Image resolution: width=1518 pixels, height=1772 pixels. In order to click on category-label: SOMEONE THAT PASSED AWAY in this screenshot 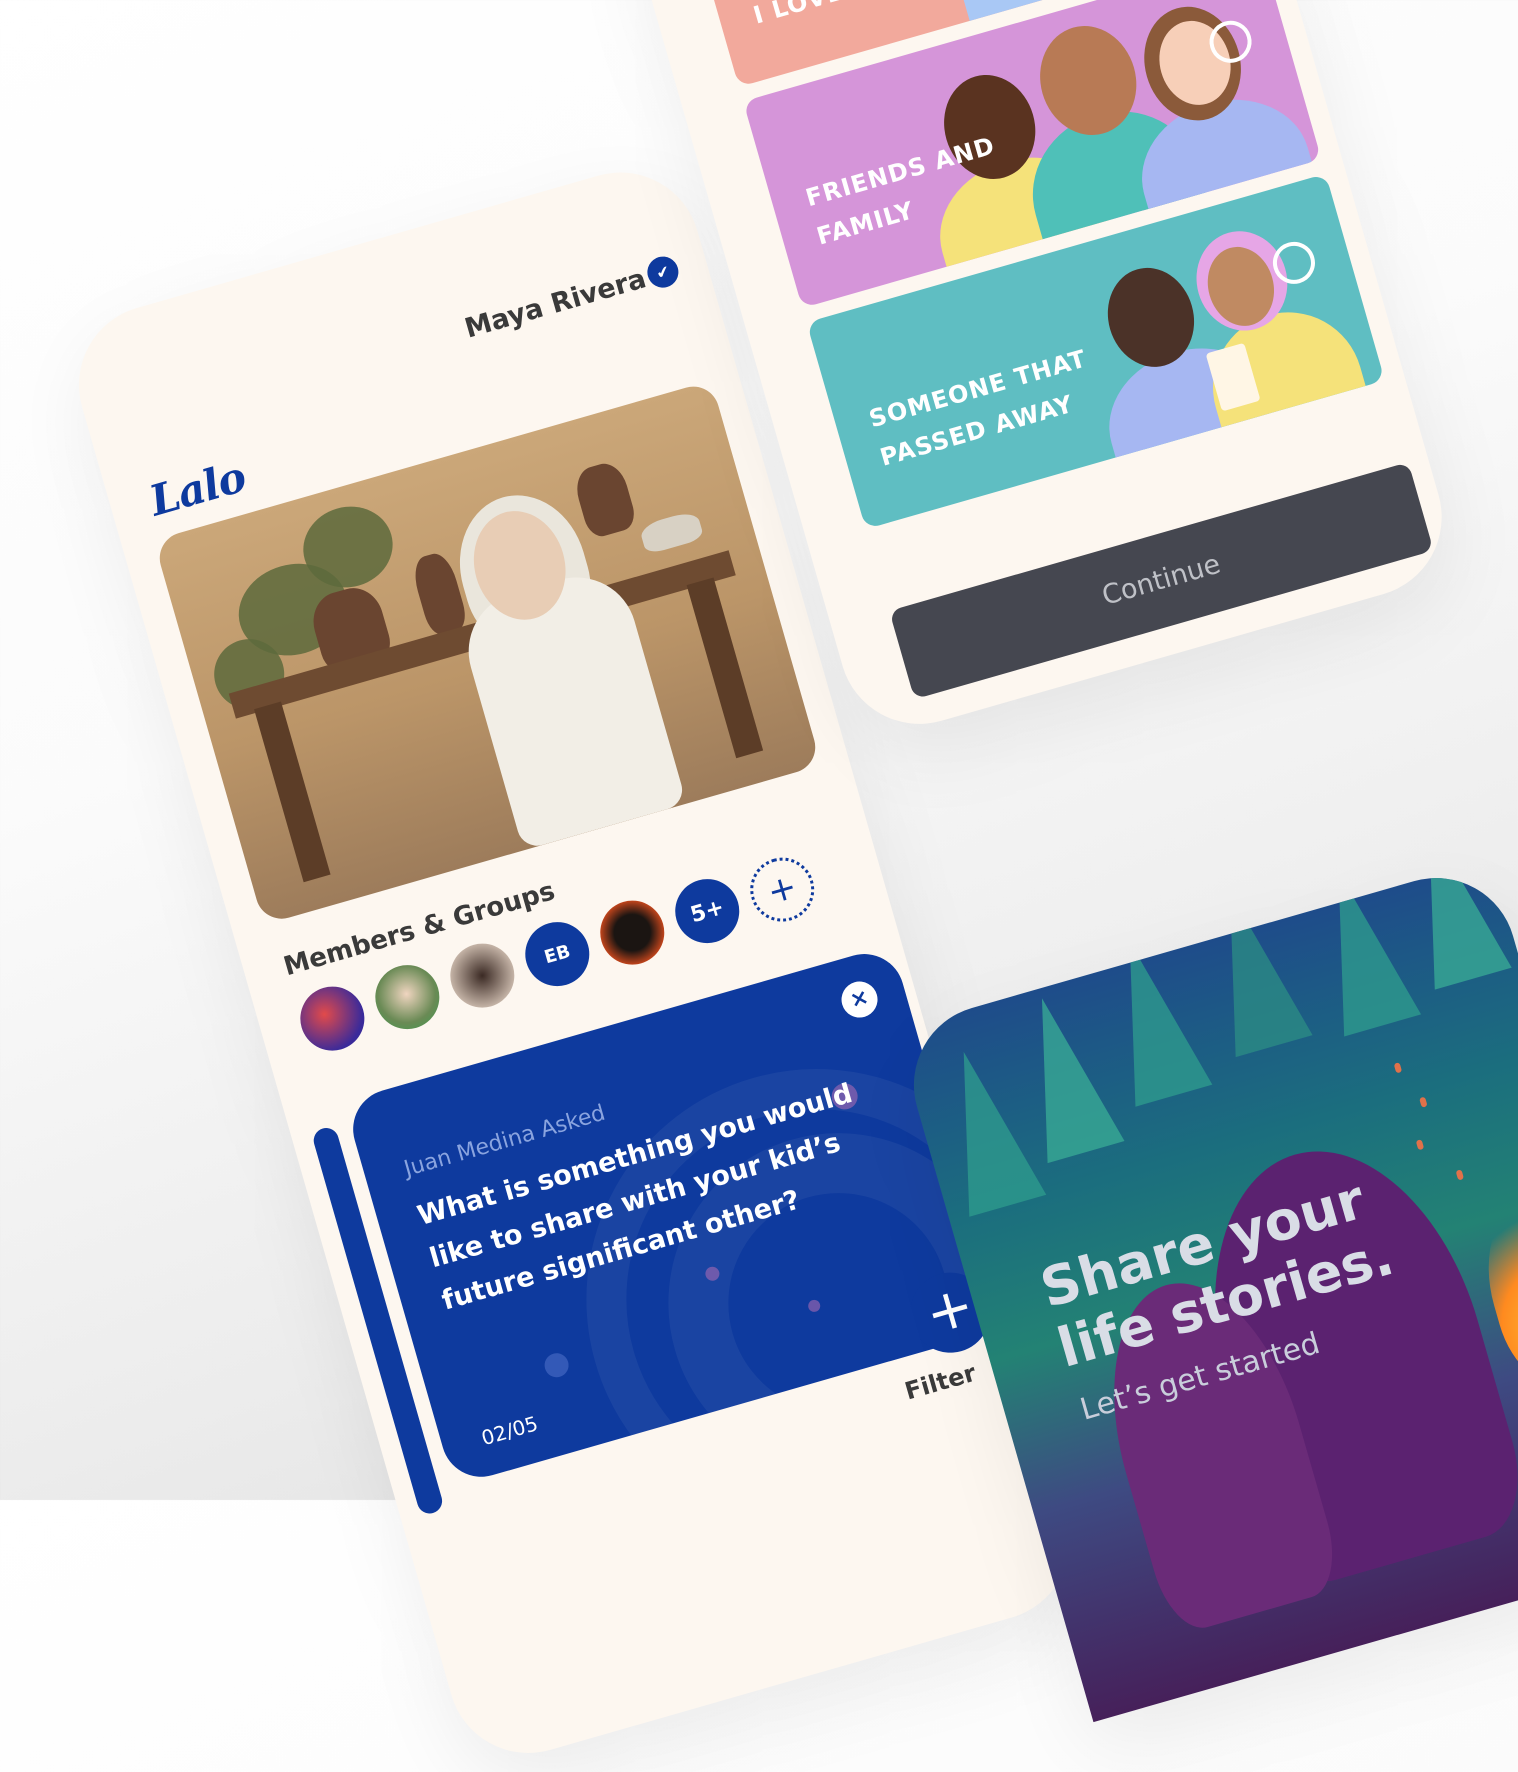, I will do `click(977, 408)`.